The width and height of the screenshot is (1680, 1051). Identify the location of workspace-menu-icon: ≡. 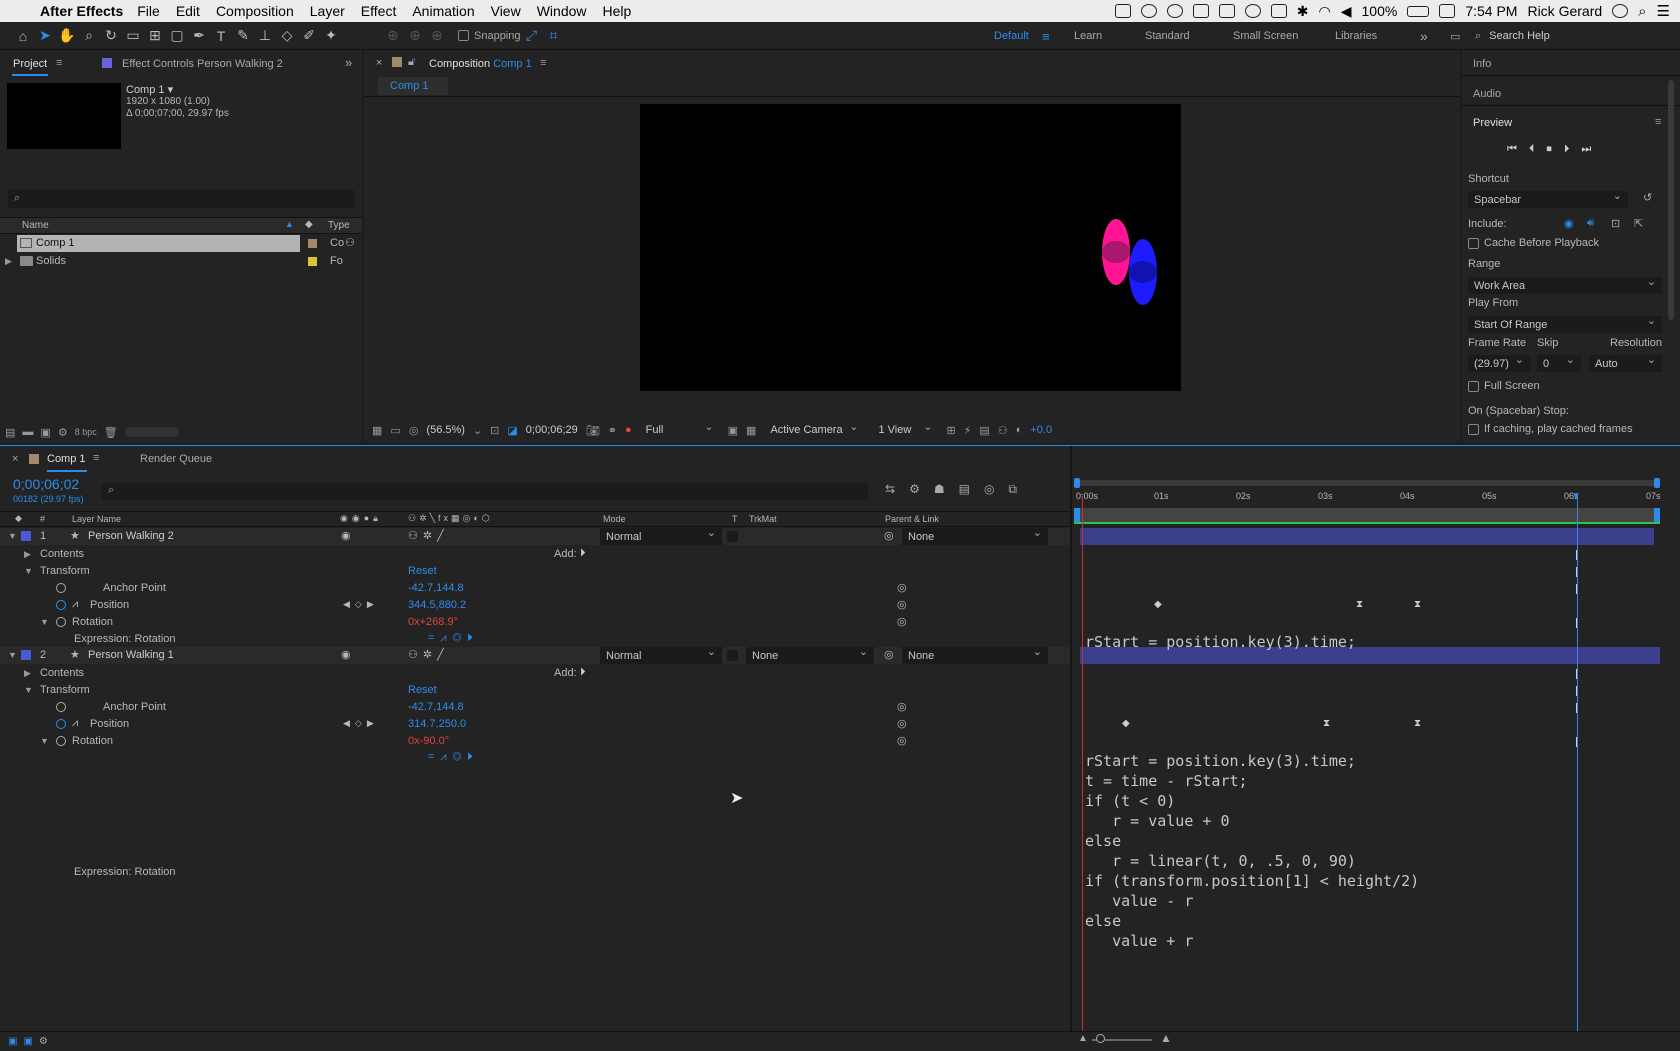
(1046, 36).